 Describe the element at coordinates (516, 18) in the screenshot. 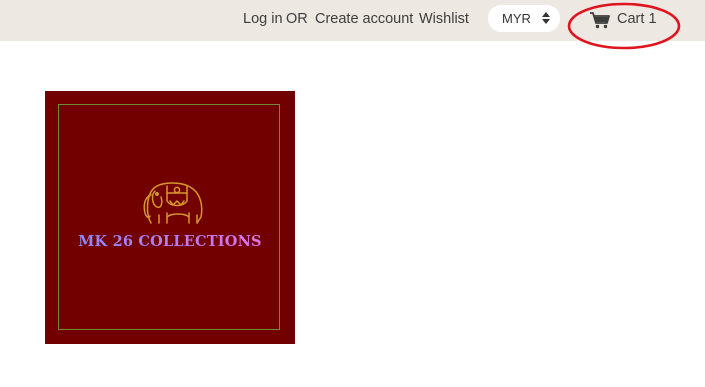

I see `currency-selected-value: MYR` at that location.